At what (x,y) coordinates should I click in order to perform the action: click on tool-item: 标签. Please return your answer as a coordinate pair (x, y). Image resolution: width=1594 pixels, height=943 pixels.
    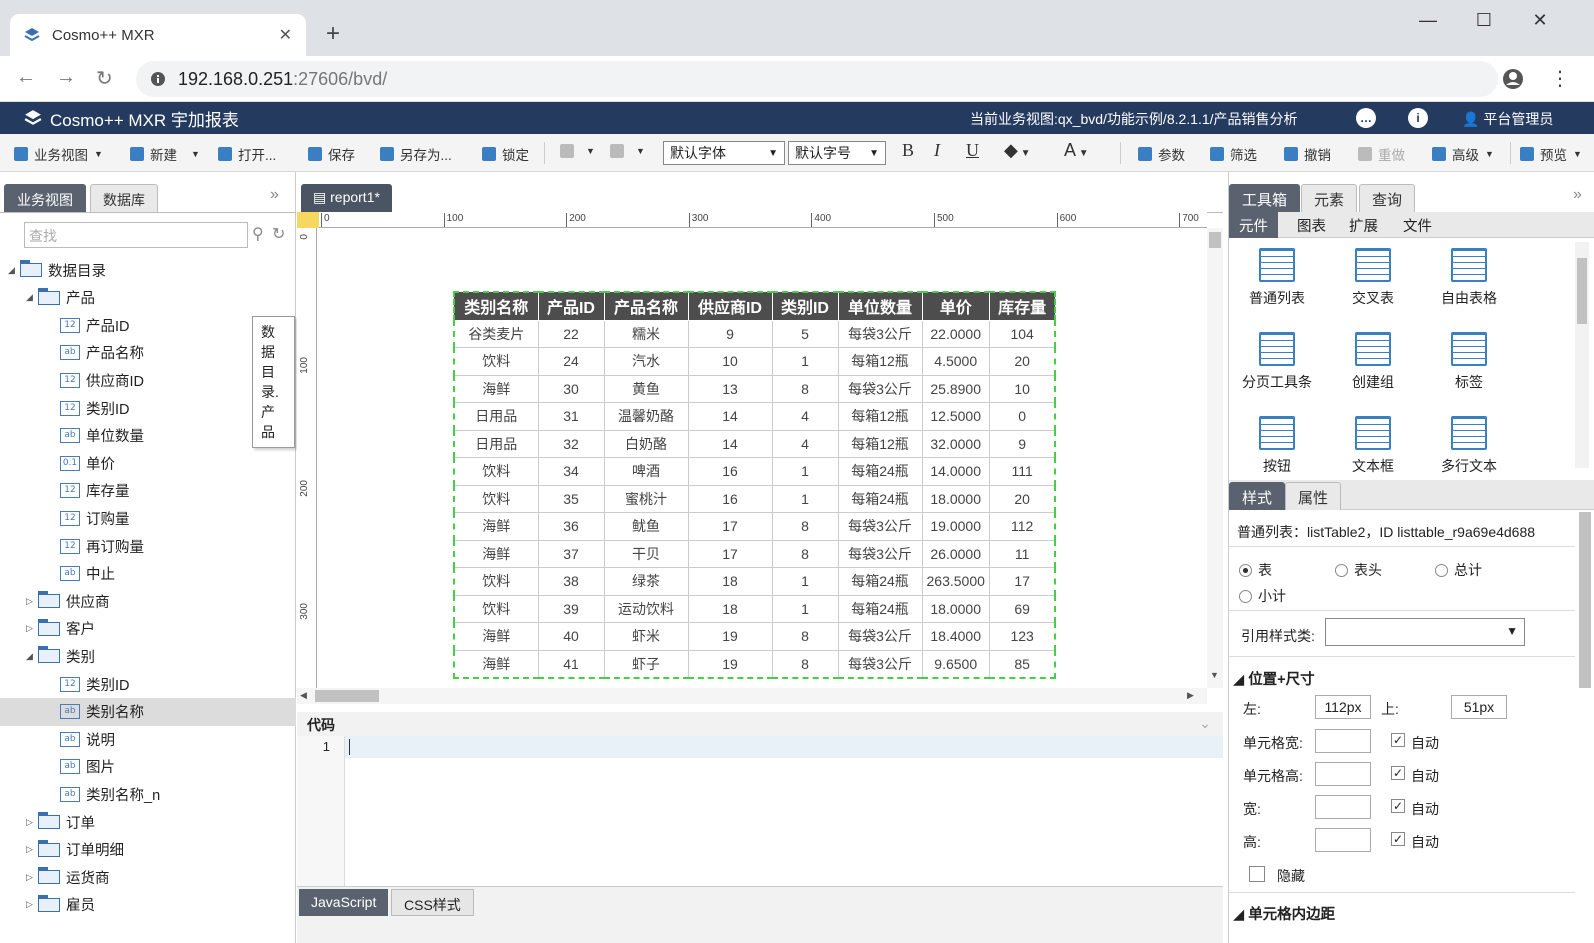
    Looking at the image, I should click on (1469, 362).